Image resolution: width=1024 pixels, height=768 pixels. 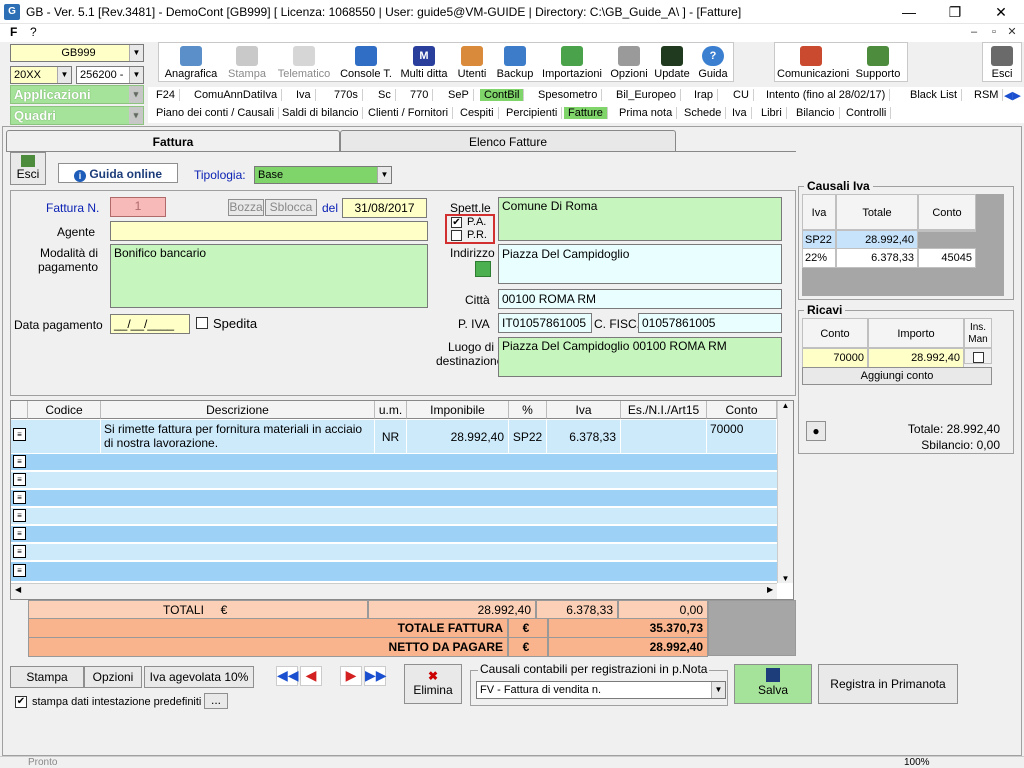 What do you see at coordinates (570, 95) in the screenshot?
I see `tab-spesometro: Spesometro` at bounding box center [570, 95].